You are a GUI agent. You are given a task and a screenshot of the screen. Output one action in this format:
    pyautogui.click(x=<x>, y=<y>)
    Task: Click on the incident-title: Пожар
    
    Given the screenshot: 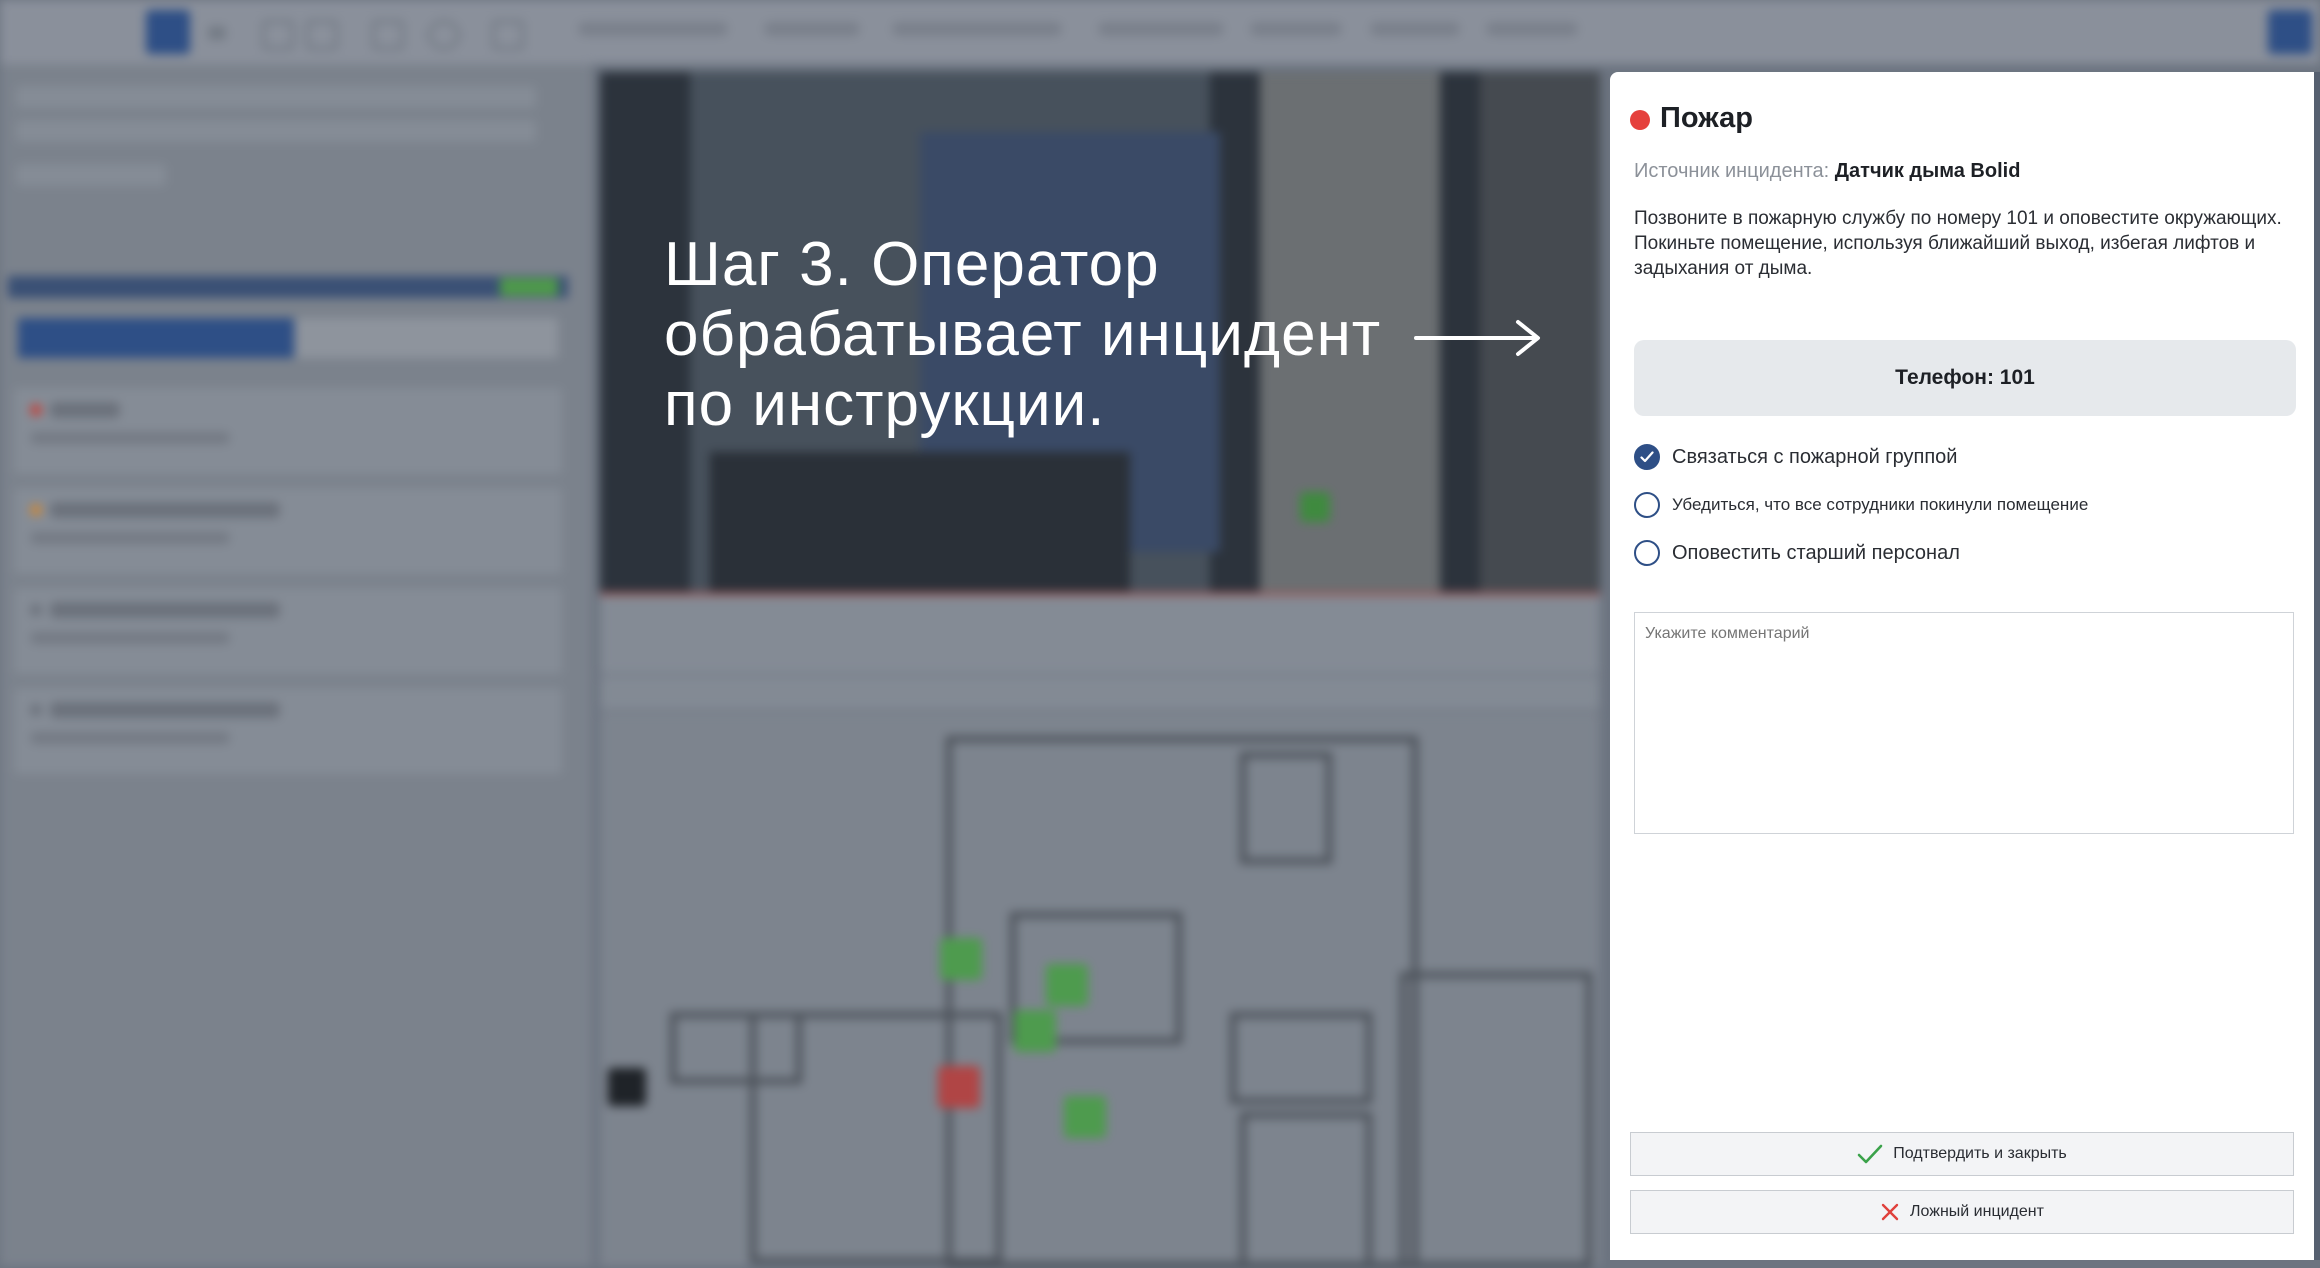 What is the action you would take?
    pyautogui.click(x=1706, y=118)
    